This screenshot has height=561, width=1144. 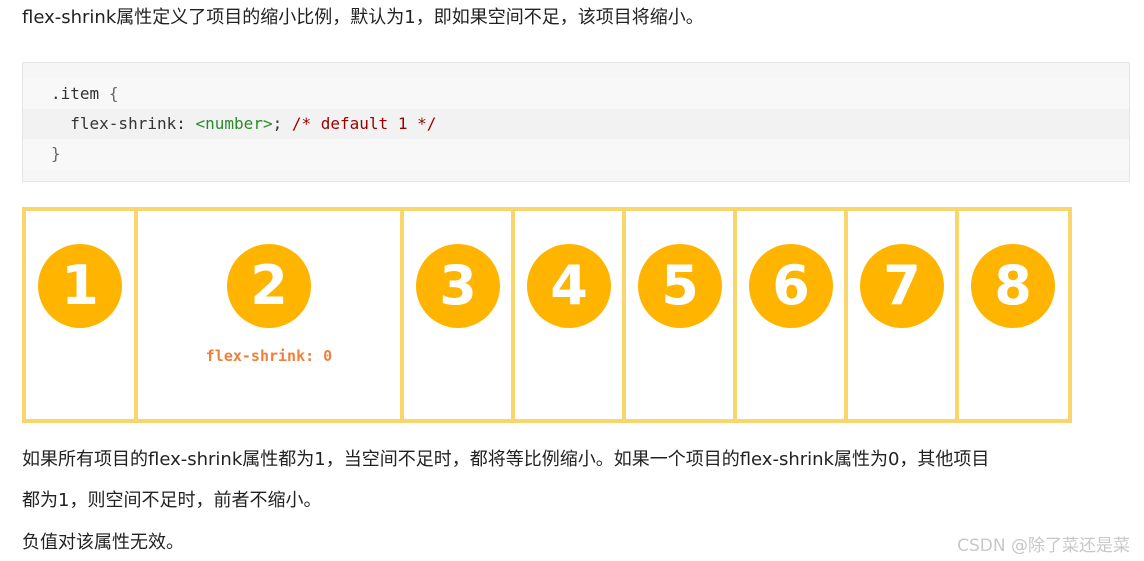 I want to click on number-circle-4: 4, so click(x=569, y=286).